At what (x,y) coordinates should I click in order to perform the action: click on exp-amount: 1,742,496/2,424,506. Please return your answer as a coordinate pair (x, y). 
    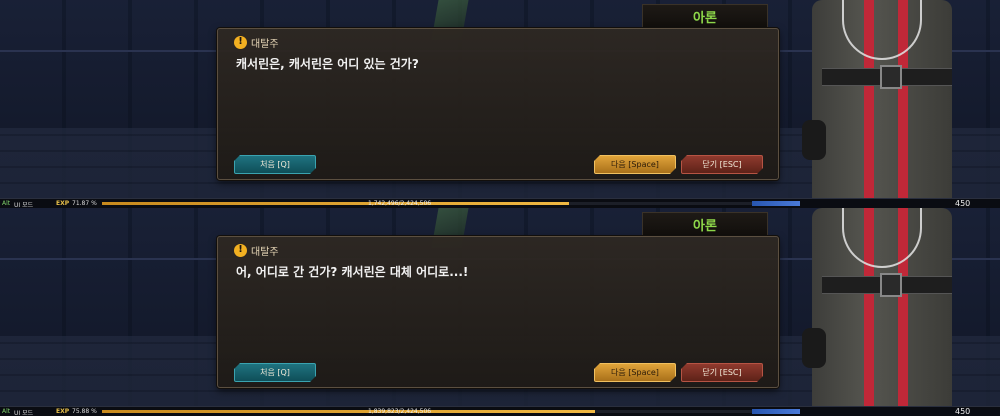
    Looking at the image, I should click on (400, 203).